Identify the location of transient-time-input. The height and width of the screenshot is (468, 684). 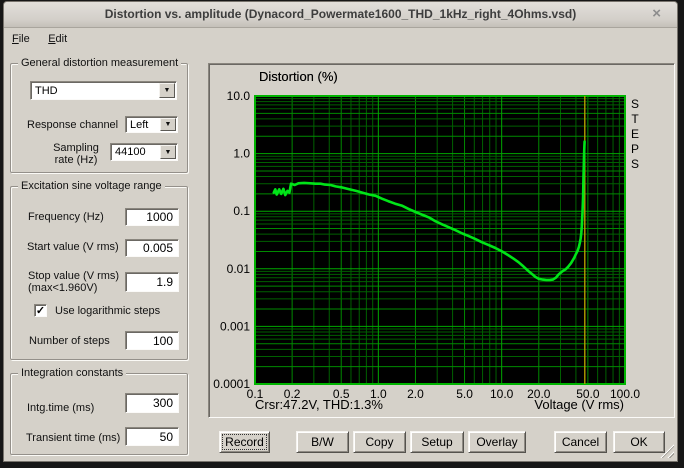
(152, 436).